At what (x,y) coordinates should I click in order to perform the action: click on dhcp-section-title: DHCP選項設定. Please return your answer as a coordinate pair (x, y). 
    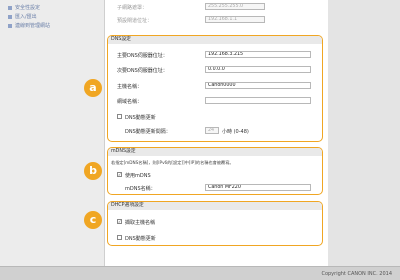
    Looking at the image, I should click on (215, 206).